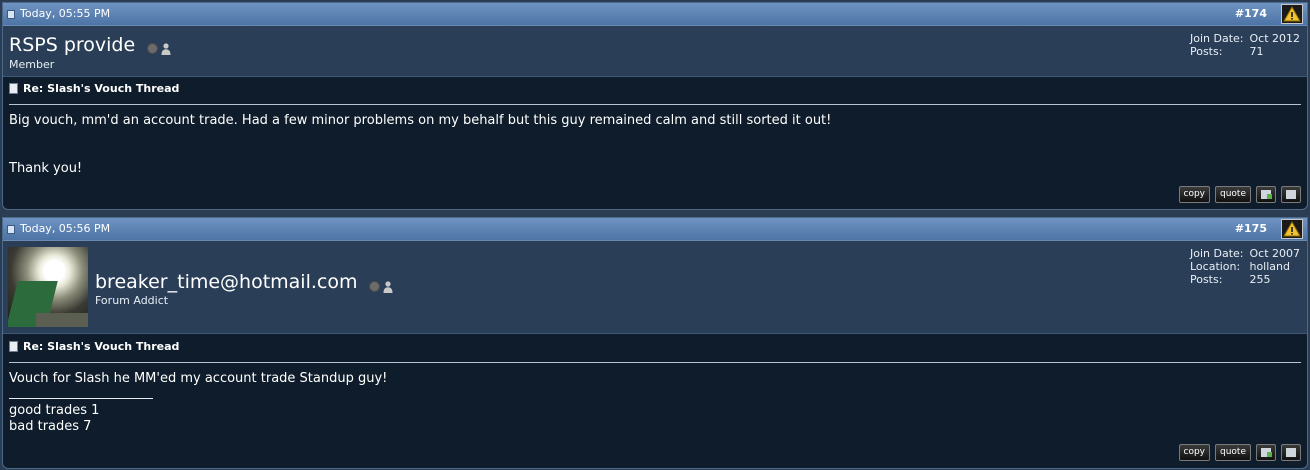 The width and height of the screenshot is (1310, 470). Describe the element at coordinates (1269, 266) in the screenshot. I see `stat-value: holland` at that location.